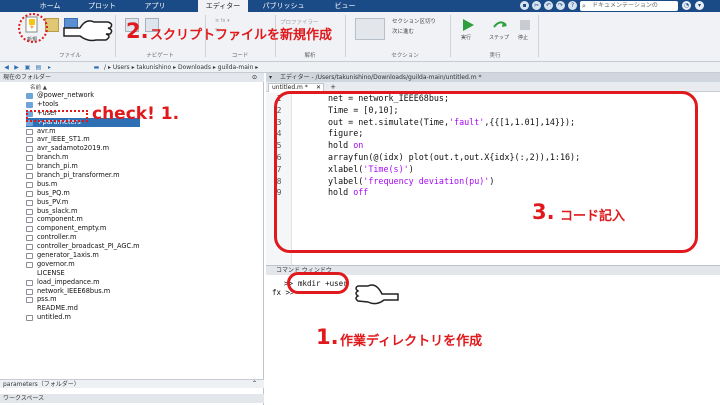 The height and width of the screenshot is (405, 720). Describe the element at coordinates (241, 35) in the screenshot. I see `step2-label: スクリプトファイルを新規作成` at that location.